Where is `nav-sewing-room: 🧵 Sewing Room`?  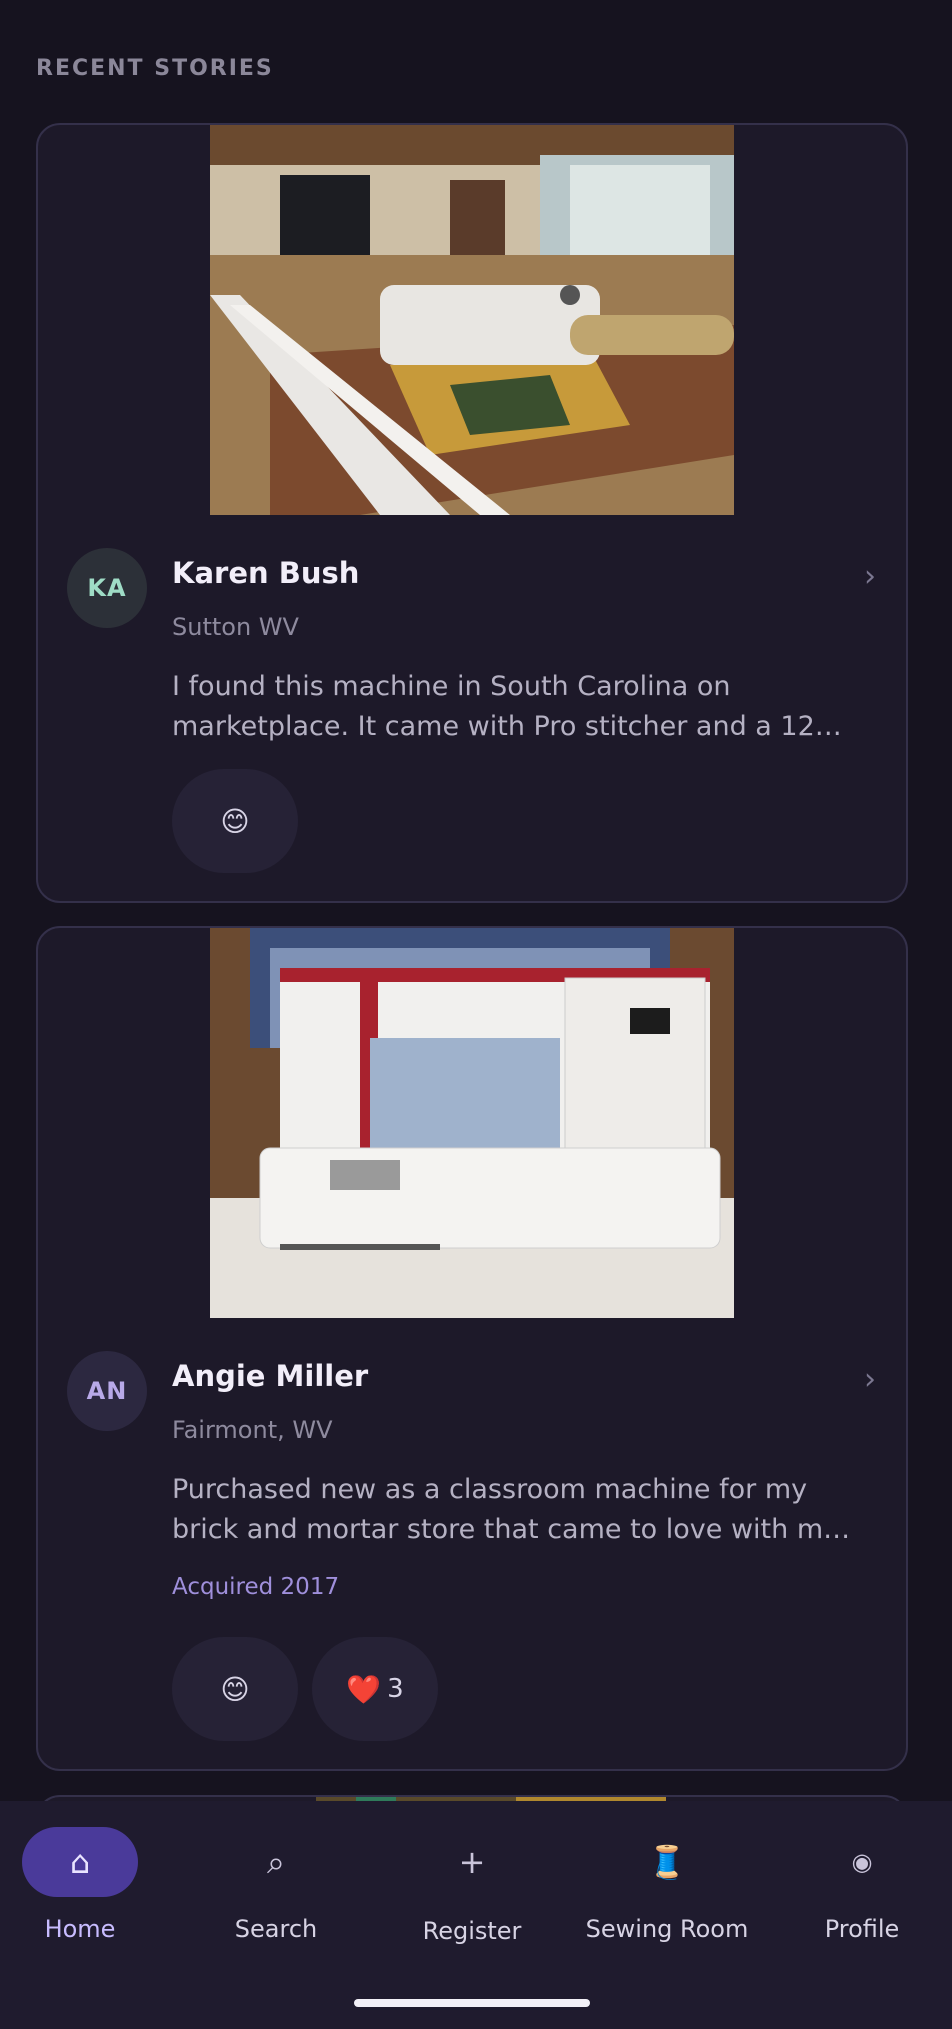
nav-sewing-room: 🧵 Sewing Room is located at coordinates (667, 1892).